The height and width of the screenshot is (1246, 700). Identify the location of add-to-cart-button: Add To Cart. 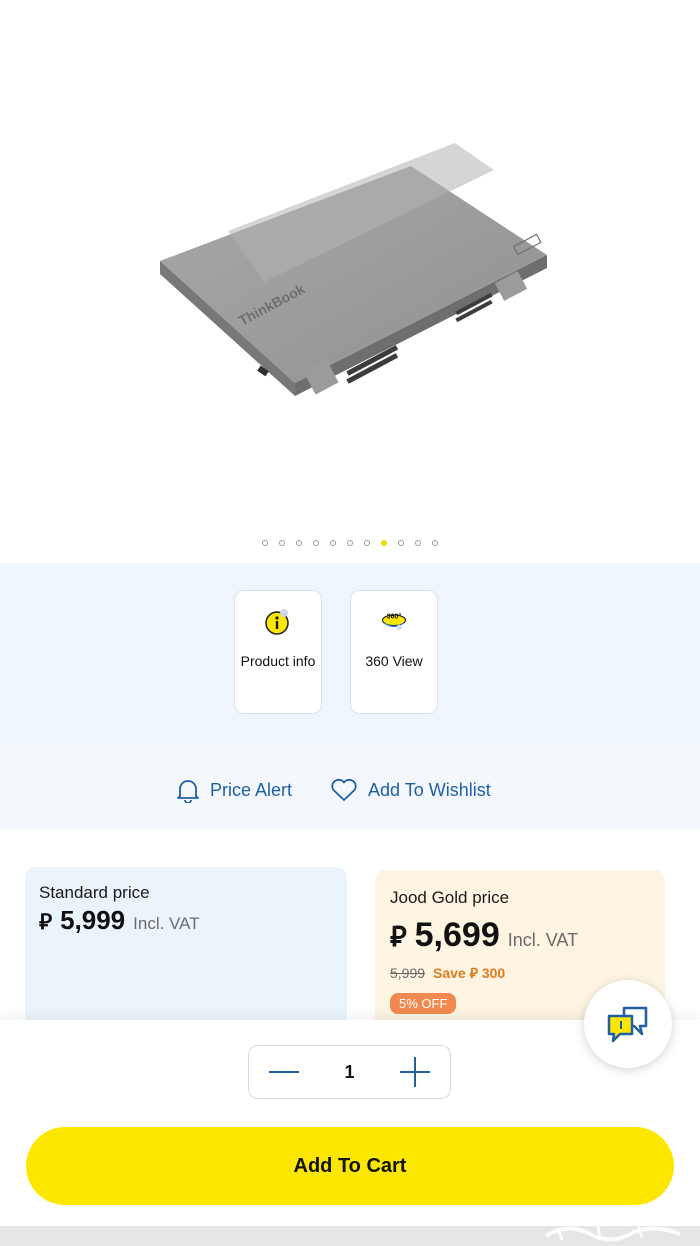
(350, 1166).